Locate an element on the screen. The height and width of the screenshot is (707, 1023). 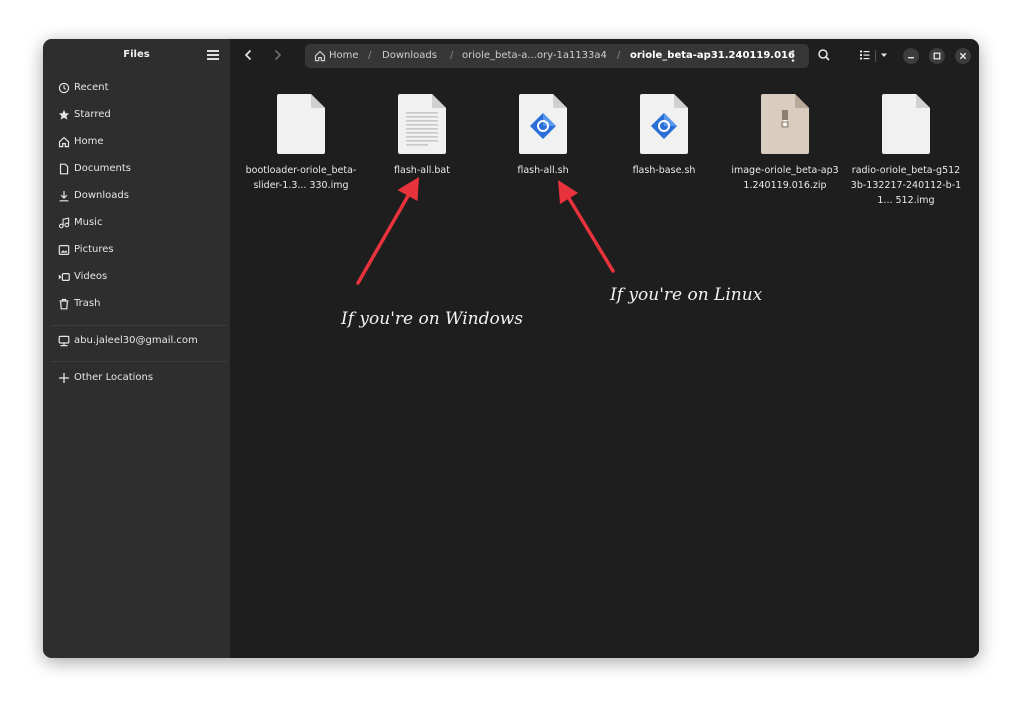
arrow-to-flash-all-bat is located at coordinates (387, 231).